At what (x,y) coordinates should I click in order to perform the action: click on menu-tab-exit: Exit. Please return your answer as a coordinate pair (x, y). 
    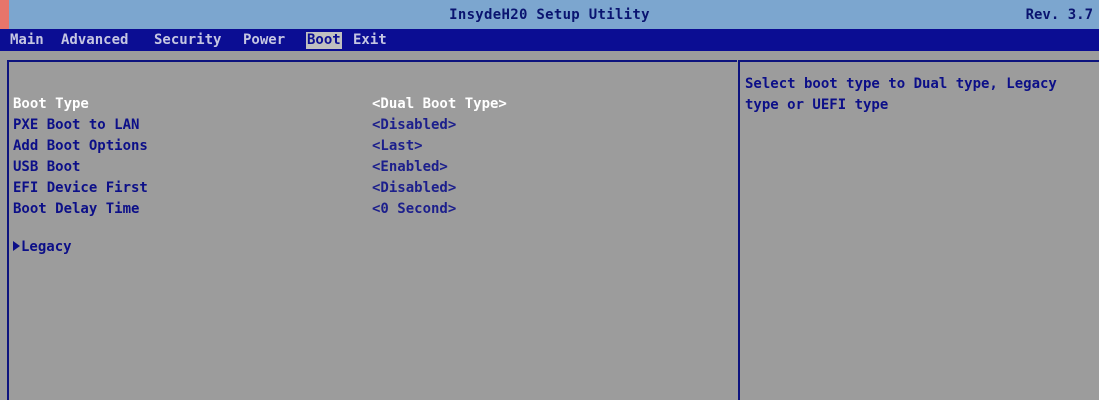
    Looking at the image, I should click on (370, 40).